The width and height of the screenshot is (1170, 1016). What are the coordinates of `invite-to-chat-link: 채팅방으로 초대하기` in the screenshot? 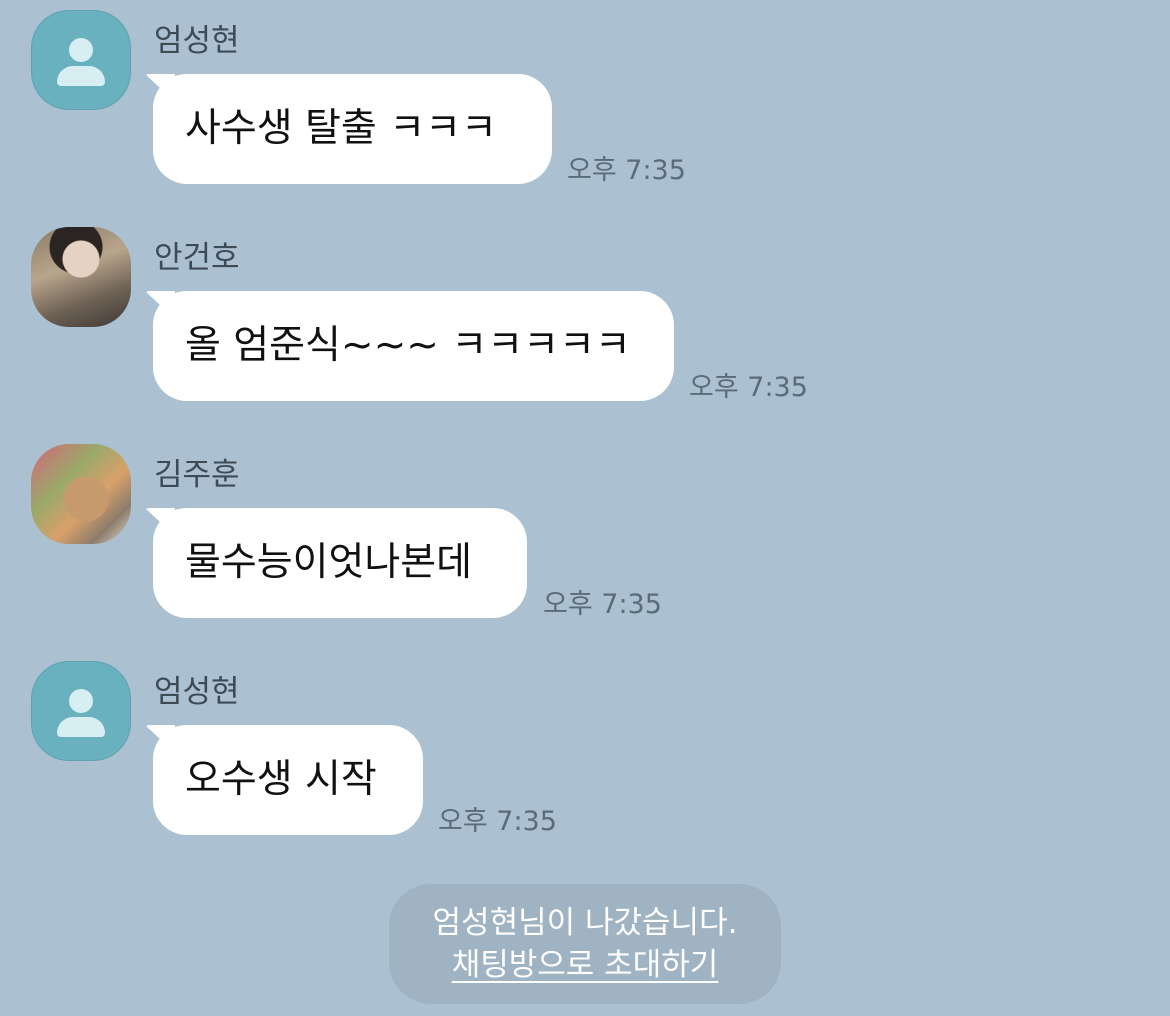 It's located at (585, 965).